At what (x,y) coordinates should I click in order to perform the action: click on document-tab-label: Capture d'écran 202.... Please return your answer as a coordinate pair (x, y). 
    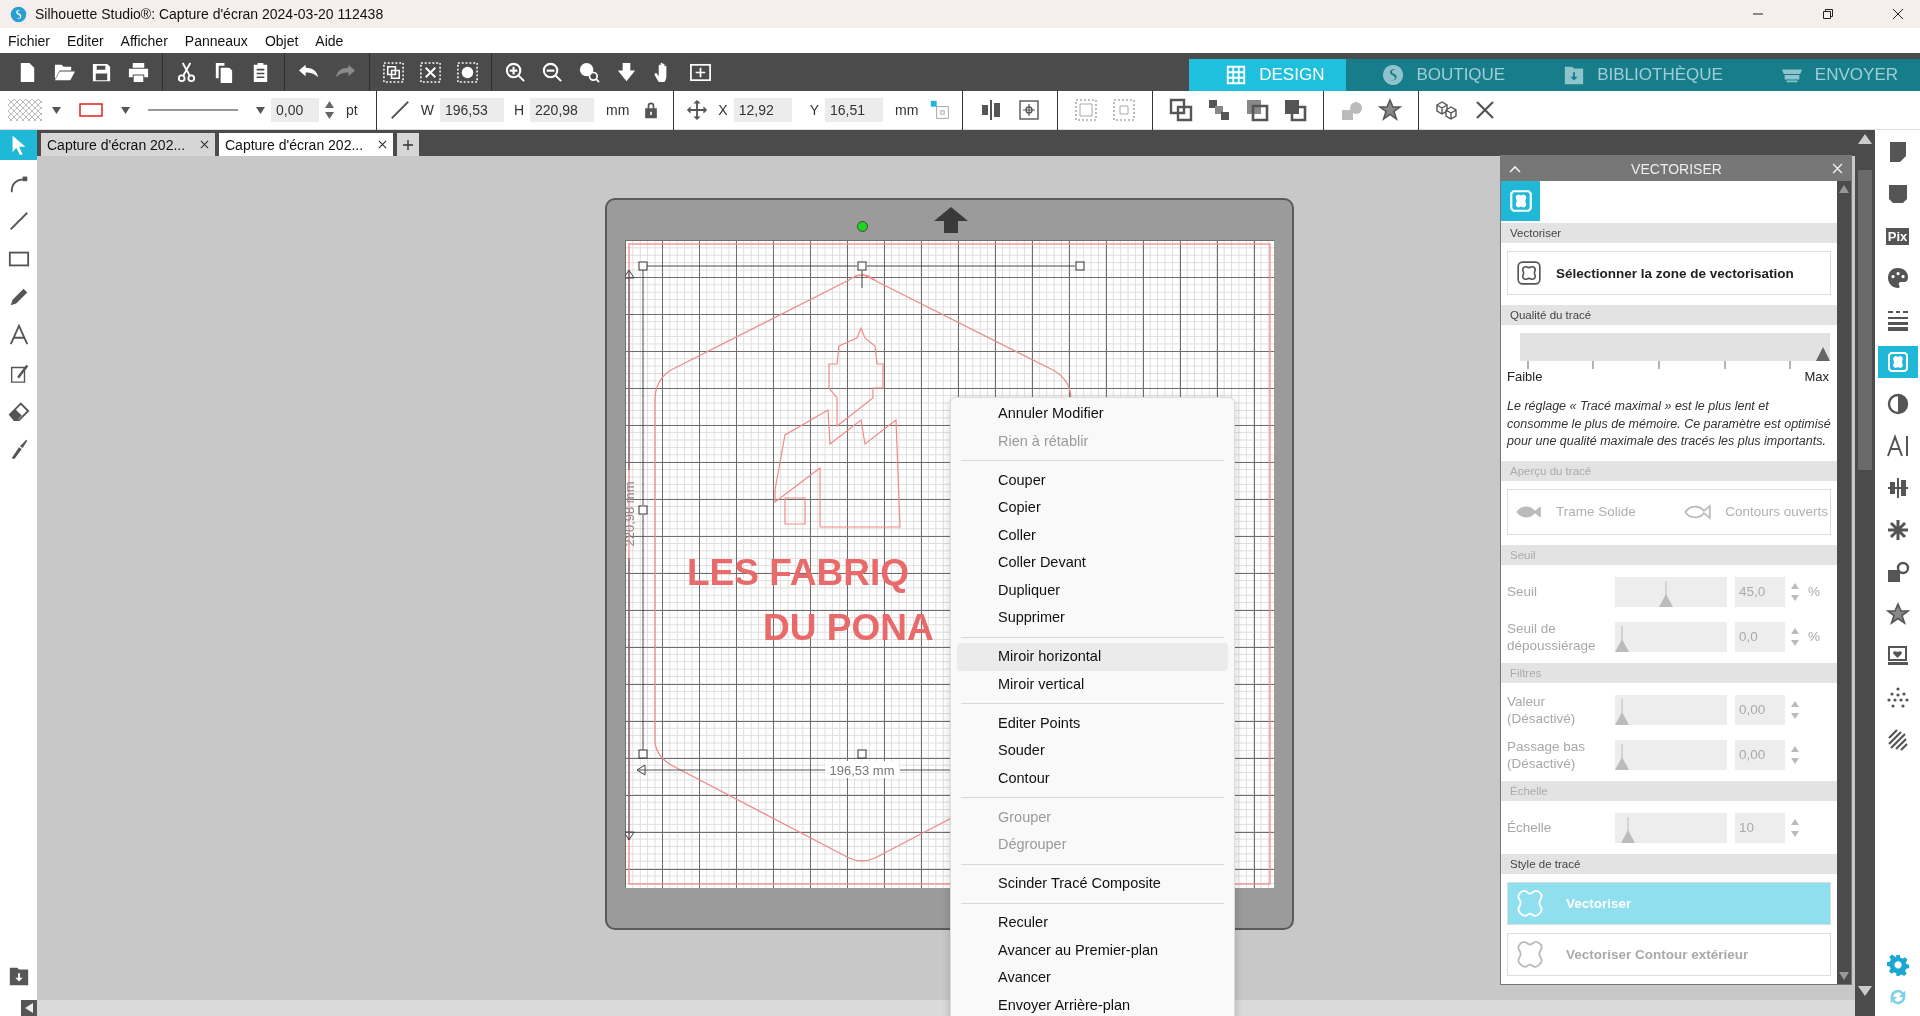
    Looking at the image, I should click on (294, 144).